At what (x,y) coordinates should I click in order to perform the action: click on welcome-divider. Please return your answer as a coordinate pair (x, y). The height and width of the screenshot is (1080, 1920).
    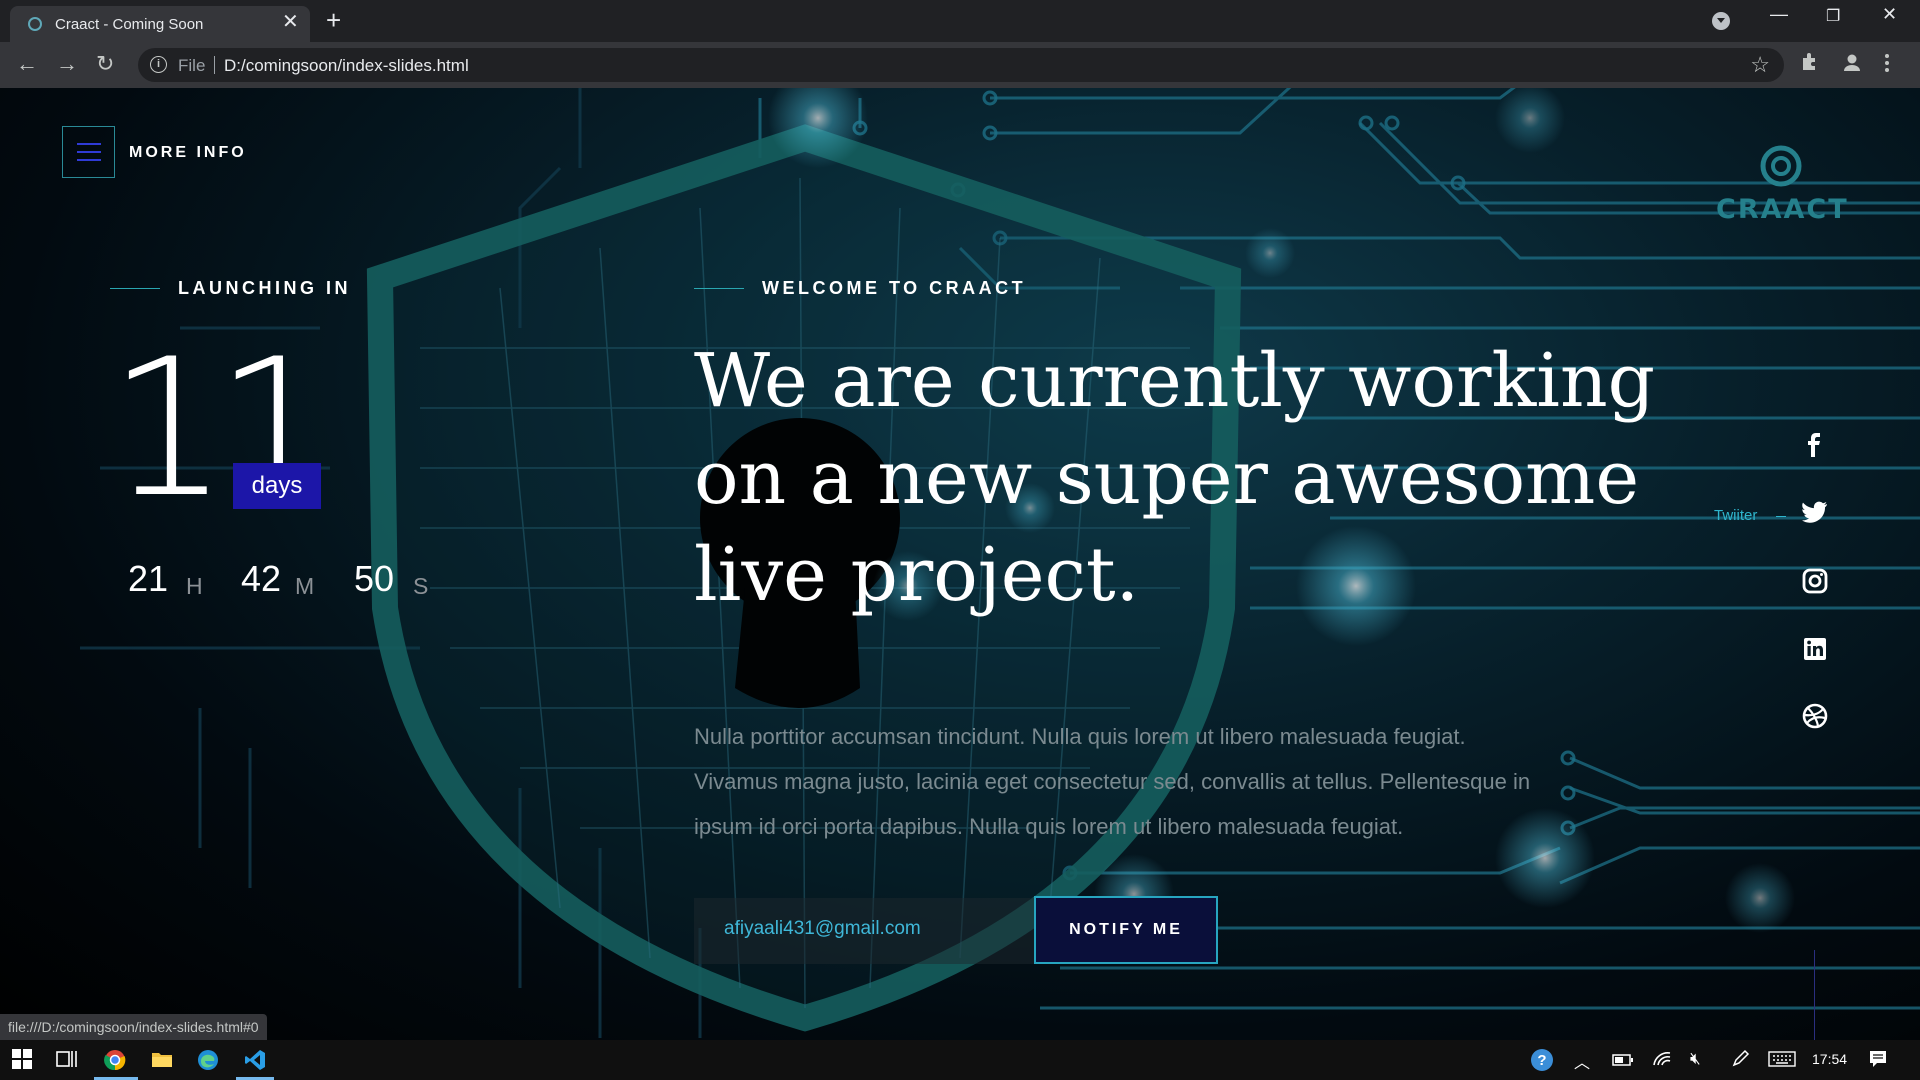
    Looking at the image, I should click on (719, 288).